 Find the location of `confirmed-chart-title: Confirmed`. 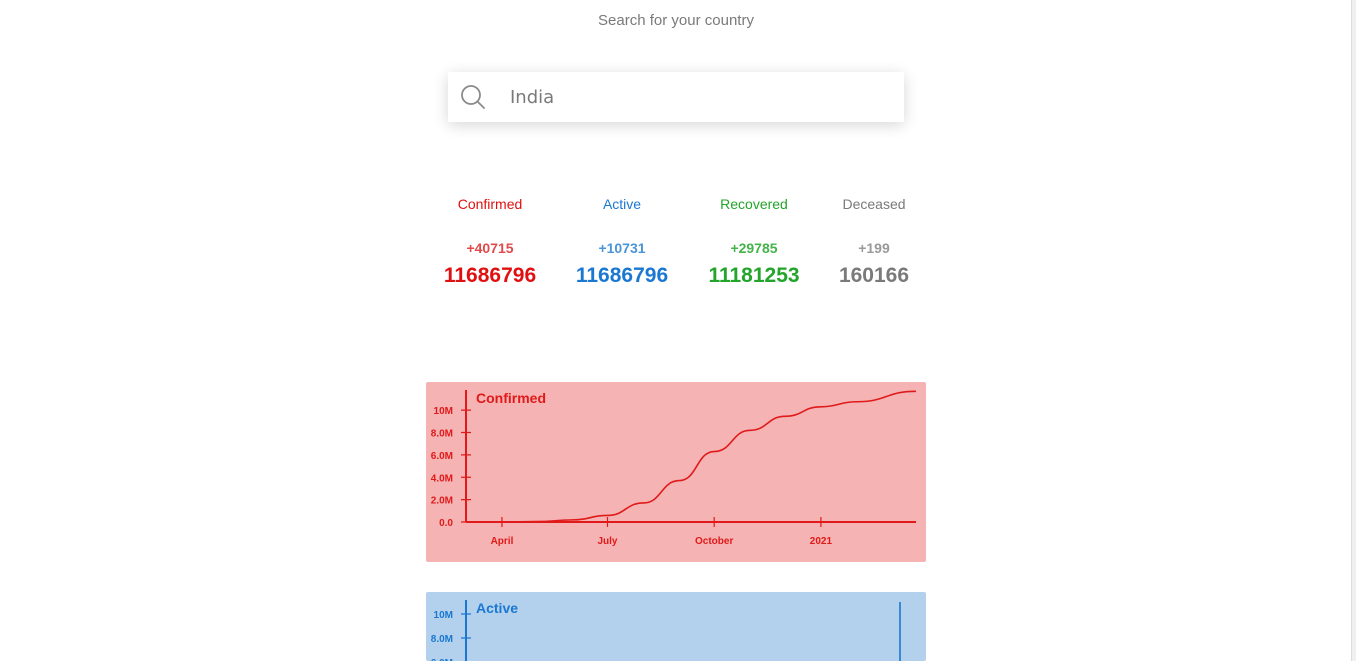

confirmed-chart-title: Confirmed is located at coordinates (511, 398).